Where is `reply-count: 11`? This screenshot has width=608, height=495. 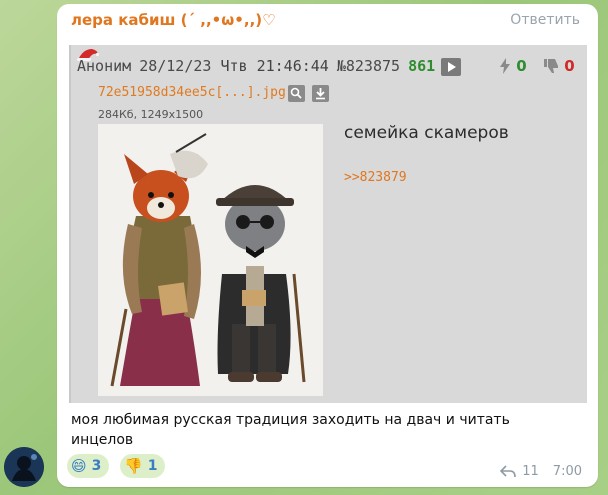 reply-count: 11 is located at coordinates (530, 471).